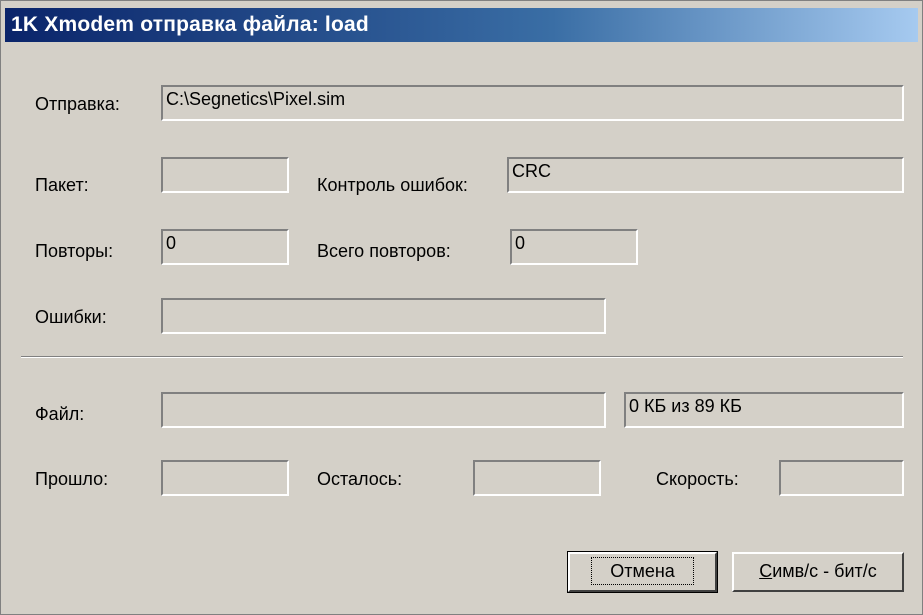 This screenshot has width=923, height=615. I want to click on remaining-label: Осталось:, so click(360, 479).